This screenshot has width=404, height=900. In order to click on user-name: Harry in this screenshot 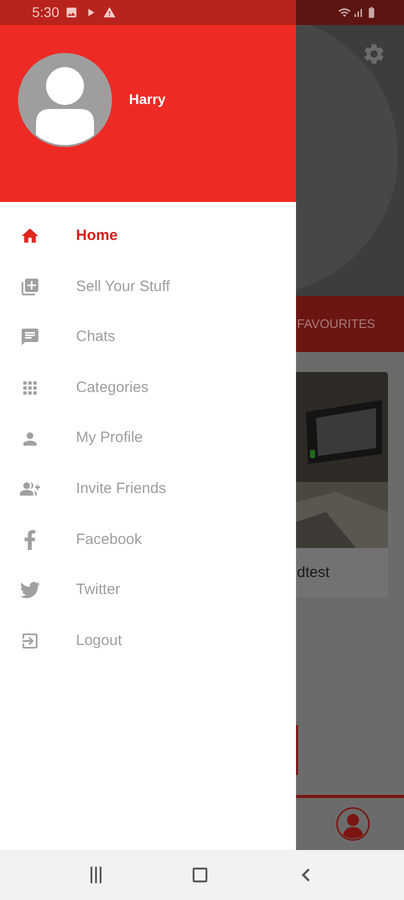, I will do `click(147, 99)`.